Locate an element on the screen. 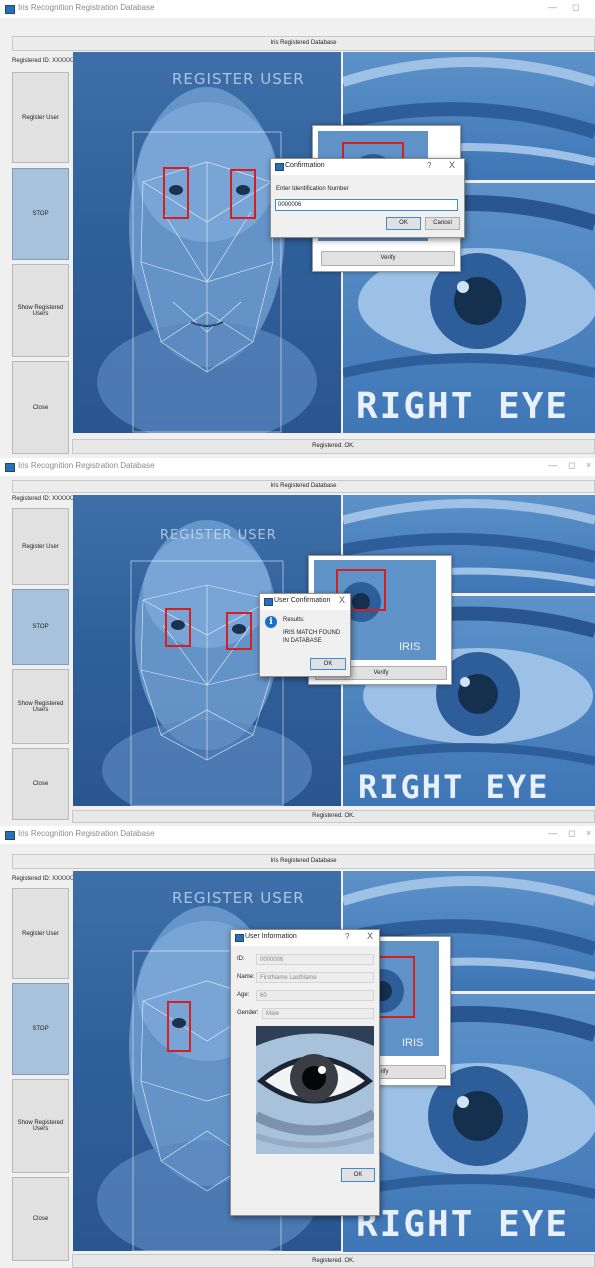 Image resolution: width=595 pixels, height=1268 pixels. dialog-title-bar: User Information ? X is located at coordinates (305, 938).